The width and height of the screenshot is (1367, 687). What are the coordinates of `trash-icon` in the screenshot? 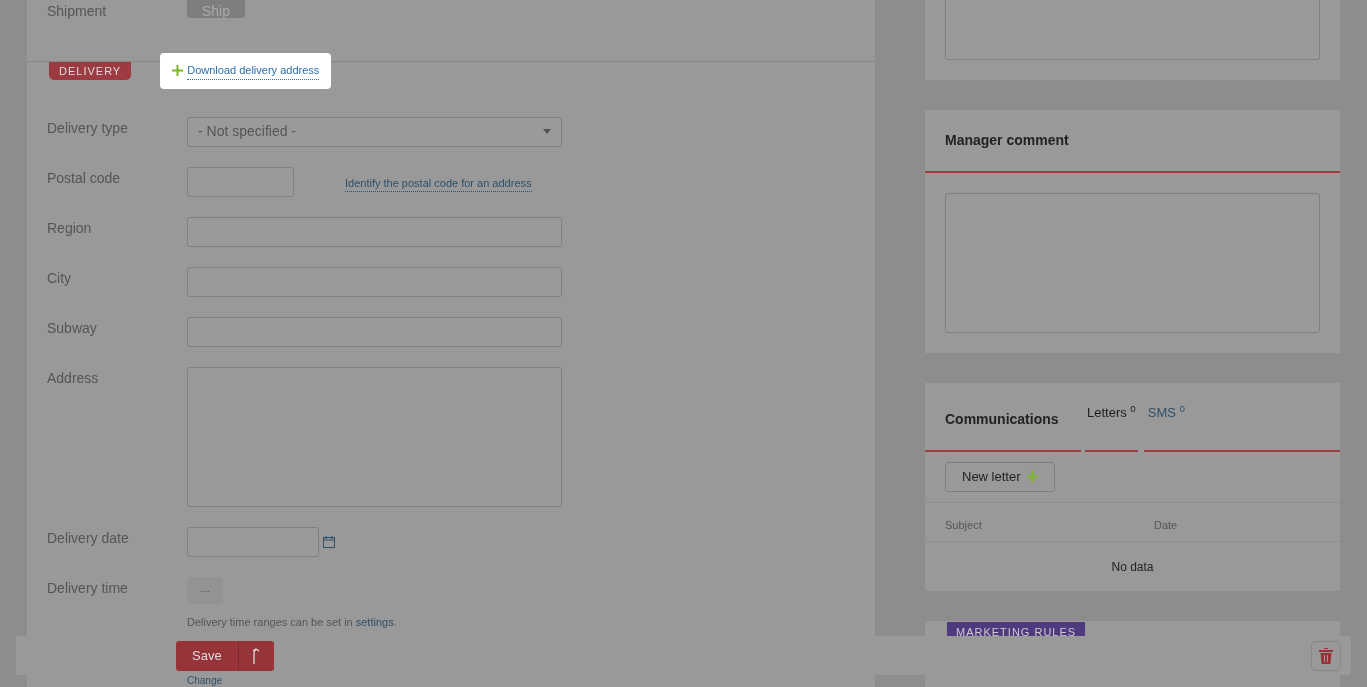 It's located at (1326, 655).